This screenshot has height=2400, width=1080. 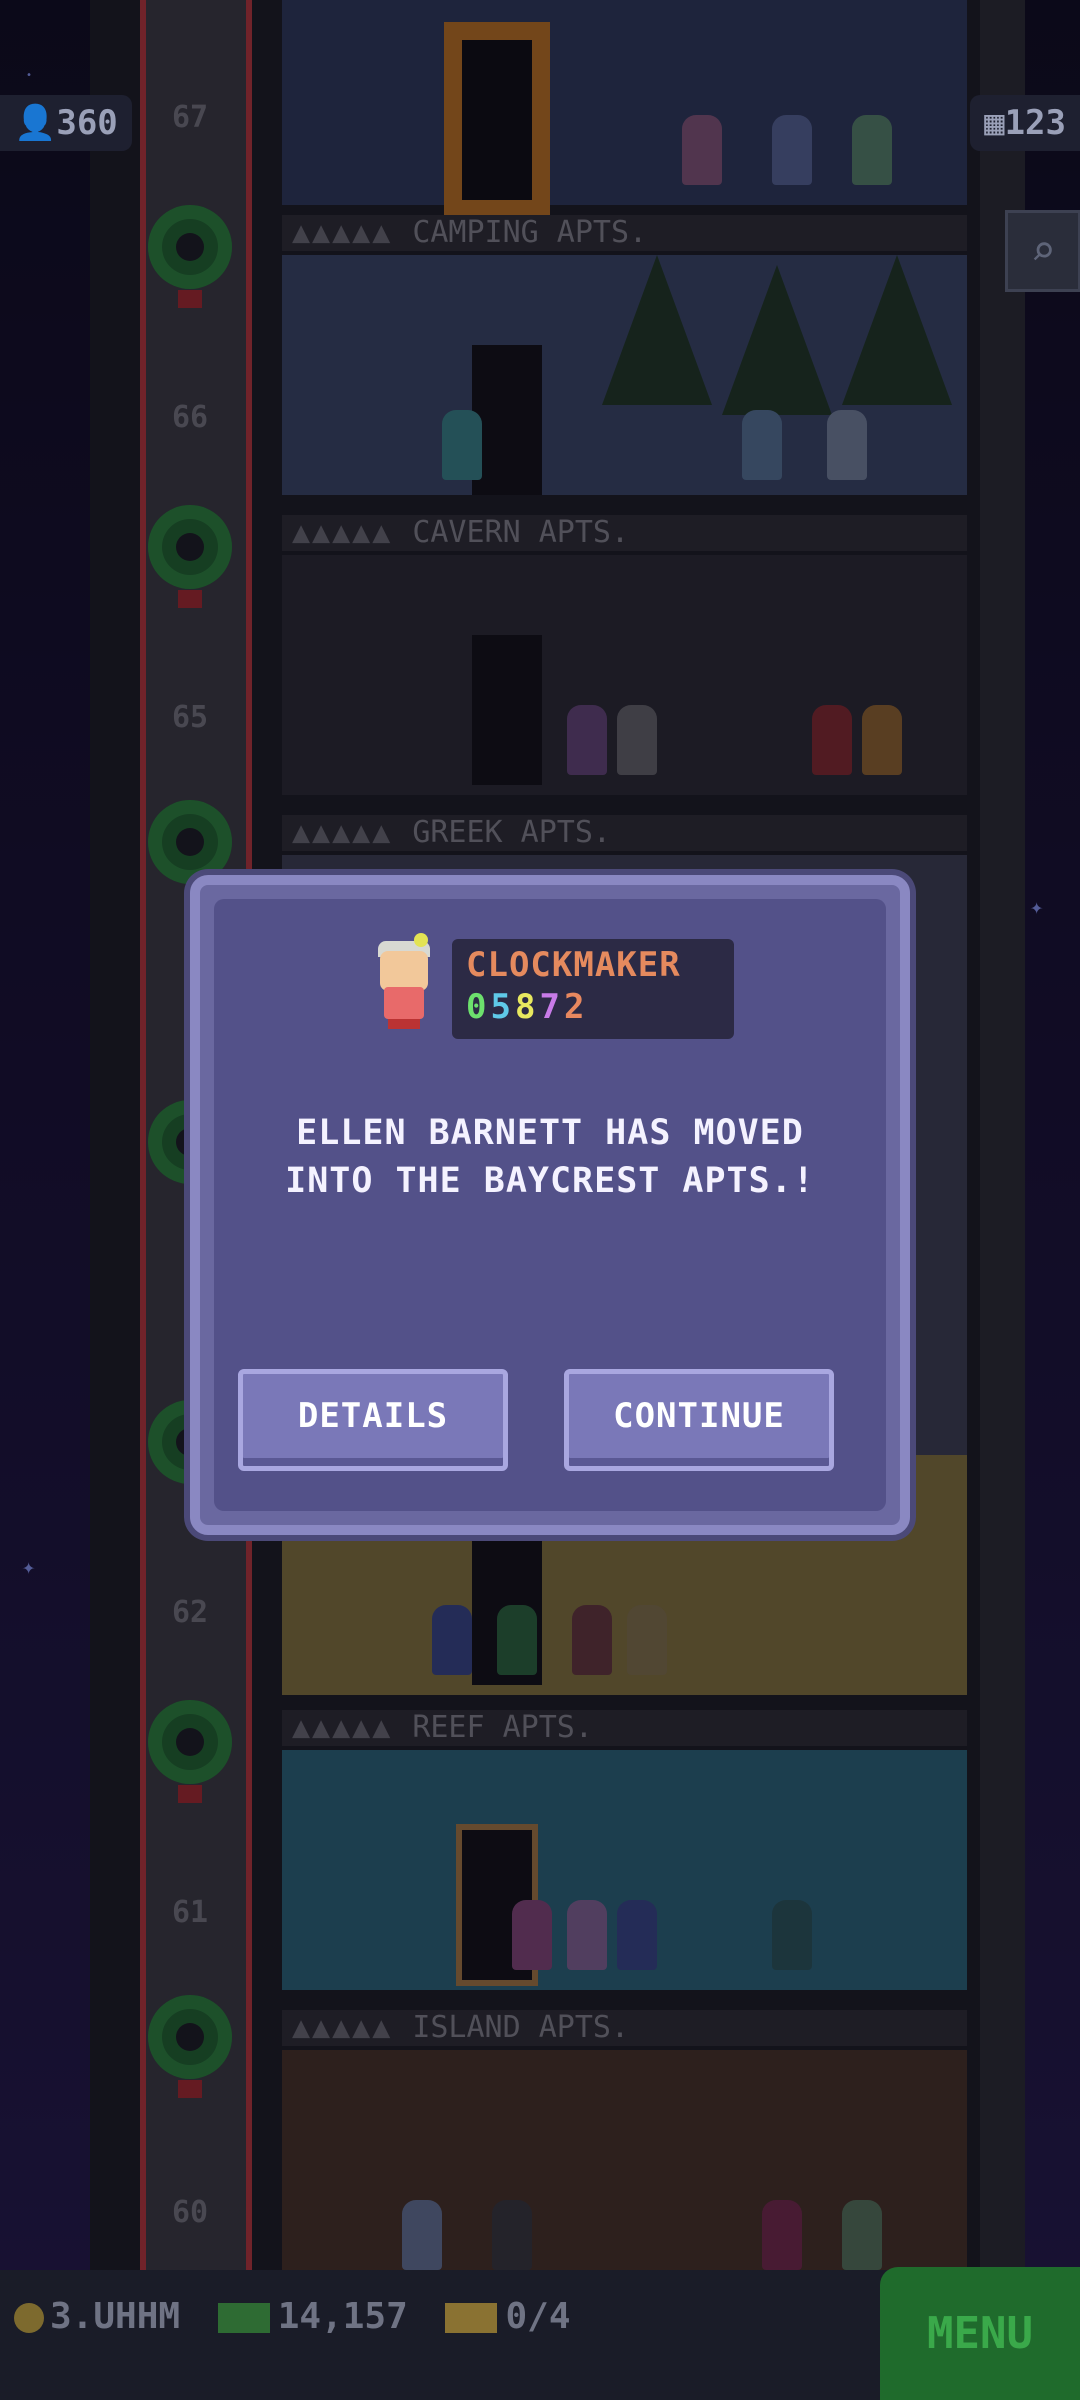 What do you see at coordinates (573, 965) in the screenshot?
I see `dream-job: CLOCKMAKER` at bounding box center [573, 965].